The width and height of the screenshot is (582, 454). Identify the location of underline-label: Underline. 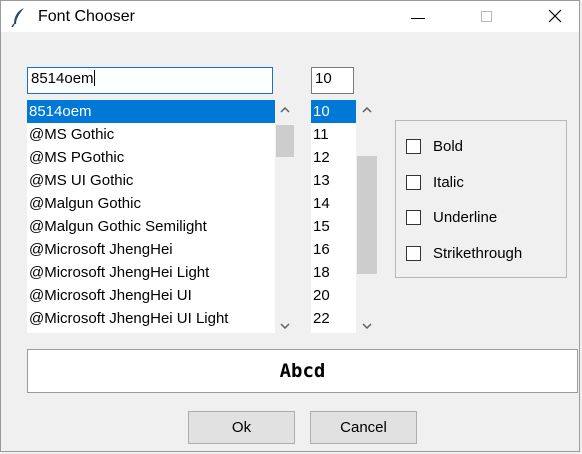
(465, 217).